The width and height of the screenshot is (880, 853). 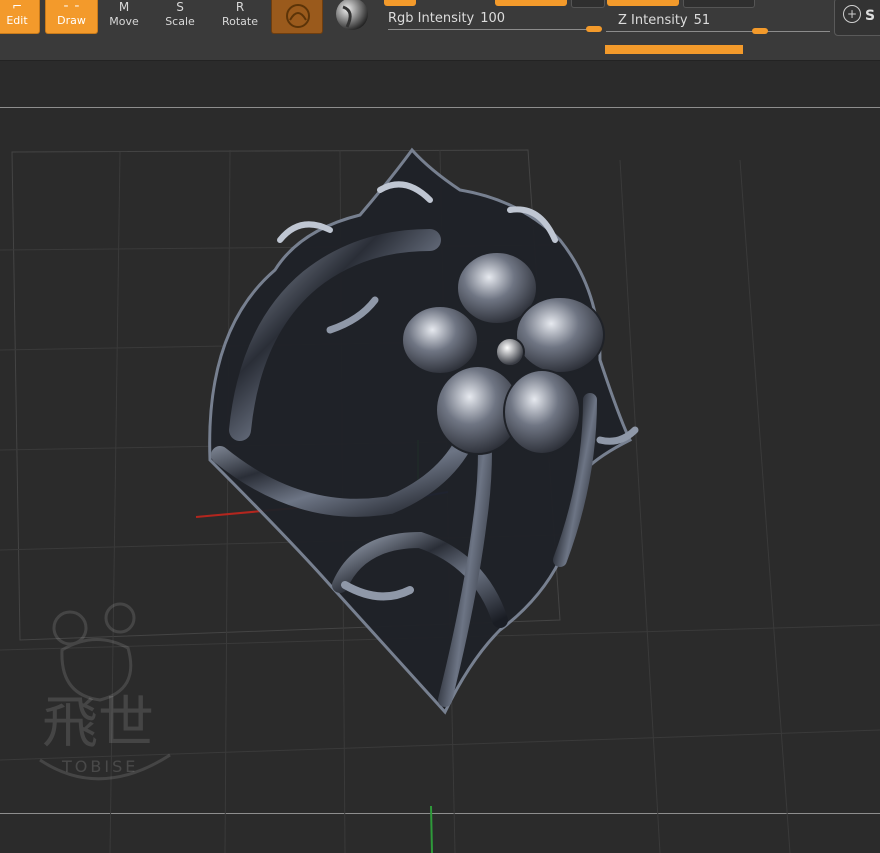 What do you see at coordinates (674, 49) in the screenshot?
I see `z-intensity-indicator` at bounding box center [674, 49].